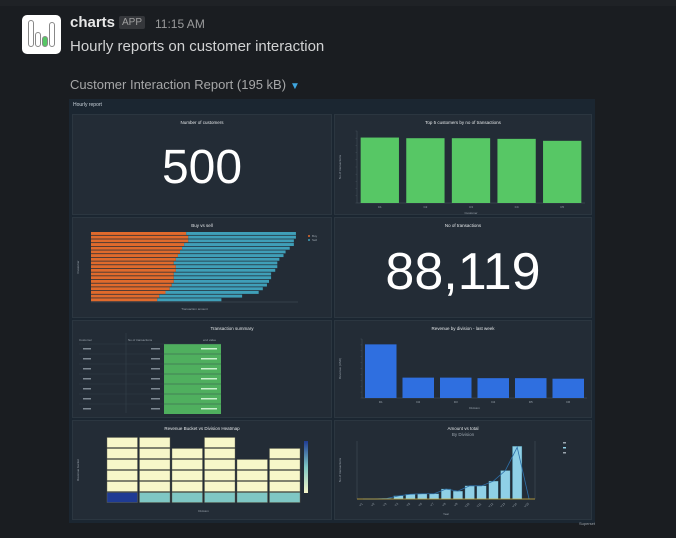 The width and height of the screenshot is (676, 538). Describe the element at coordinates (78, 266) in the screenshot. I see `y-axis-label: Customer` at that location.